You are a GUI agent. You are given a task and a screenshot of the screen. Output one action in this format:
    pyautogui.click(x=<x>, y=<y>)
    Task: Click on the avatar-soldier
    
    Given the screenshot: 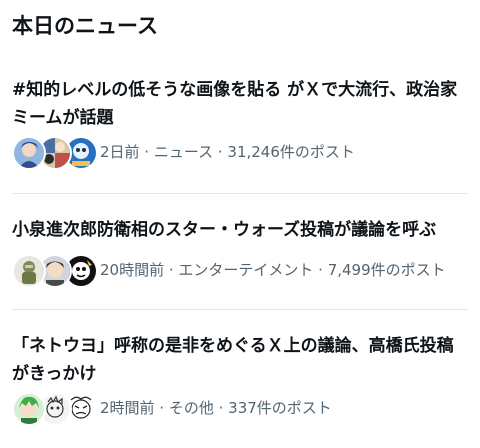 What is the action you would take?
    pyautogui.click(x=29, y=271)
    